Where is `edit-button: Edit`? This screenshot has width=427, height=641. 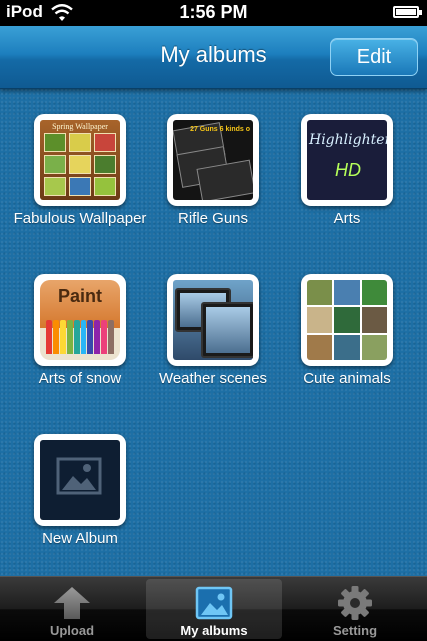
edit-button: Edit is located at coordinates (374, 57).